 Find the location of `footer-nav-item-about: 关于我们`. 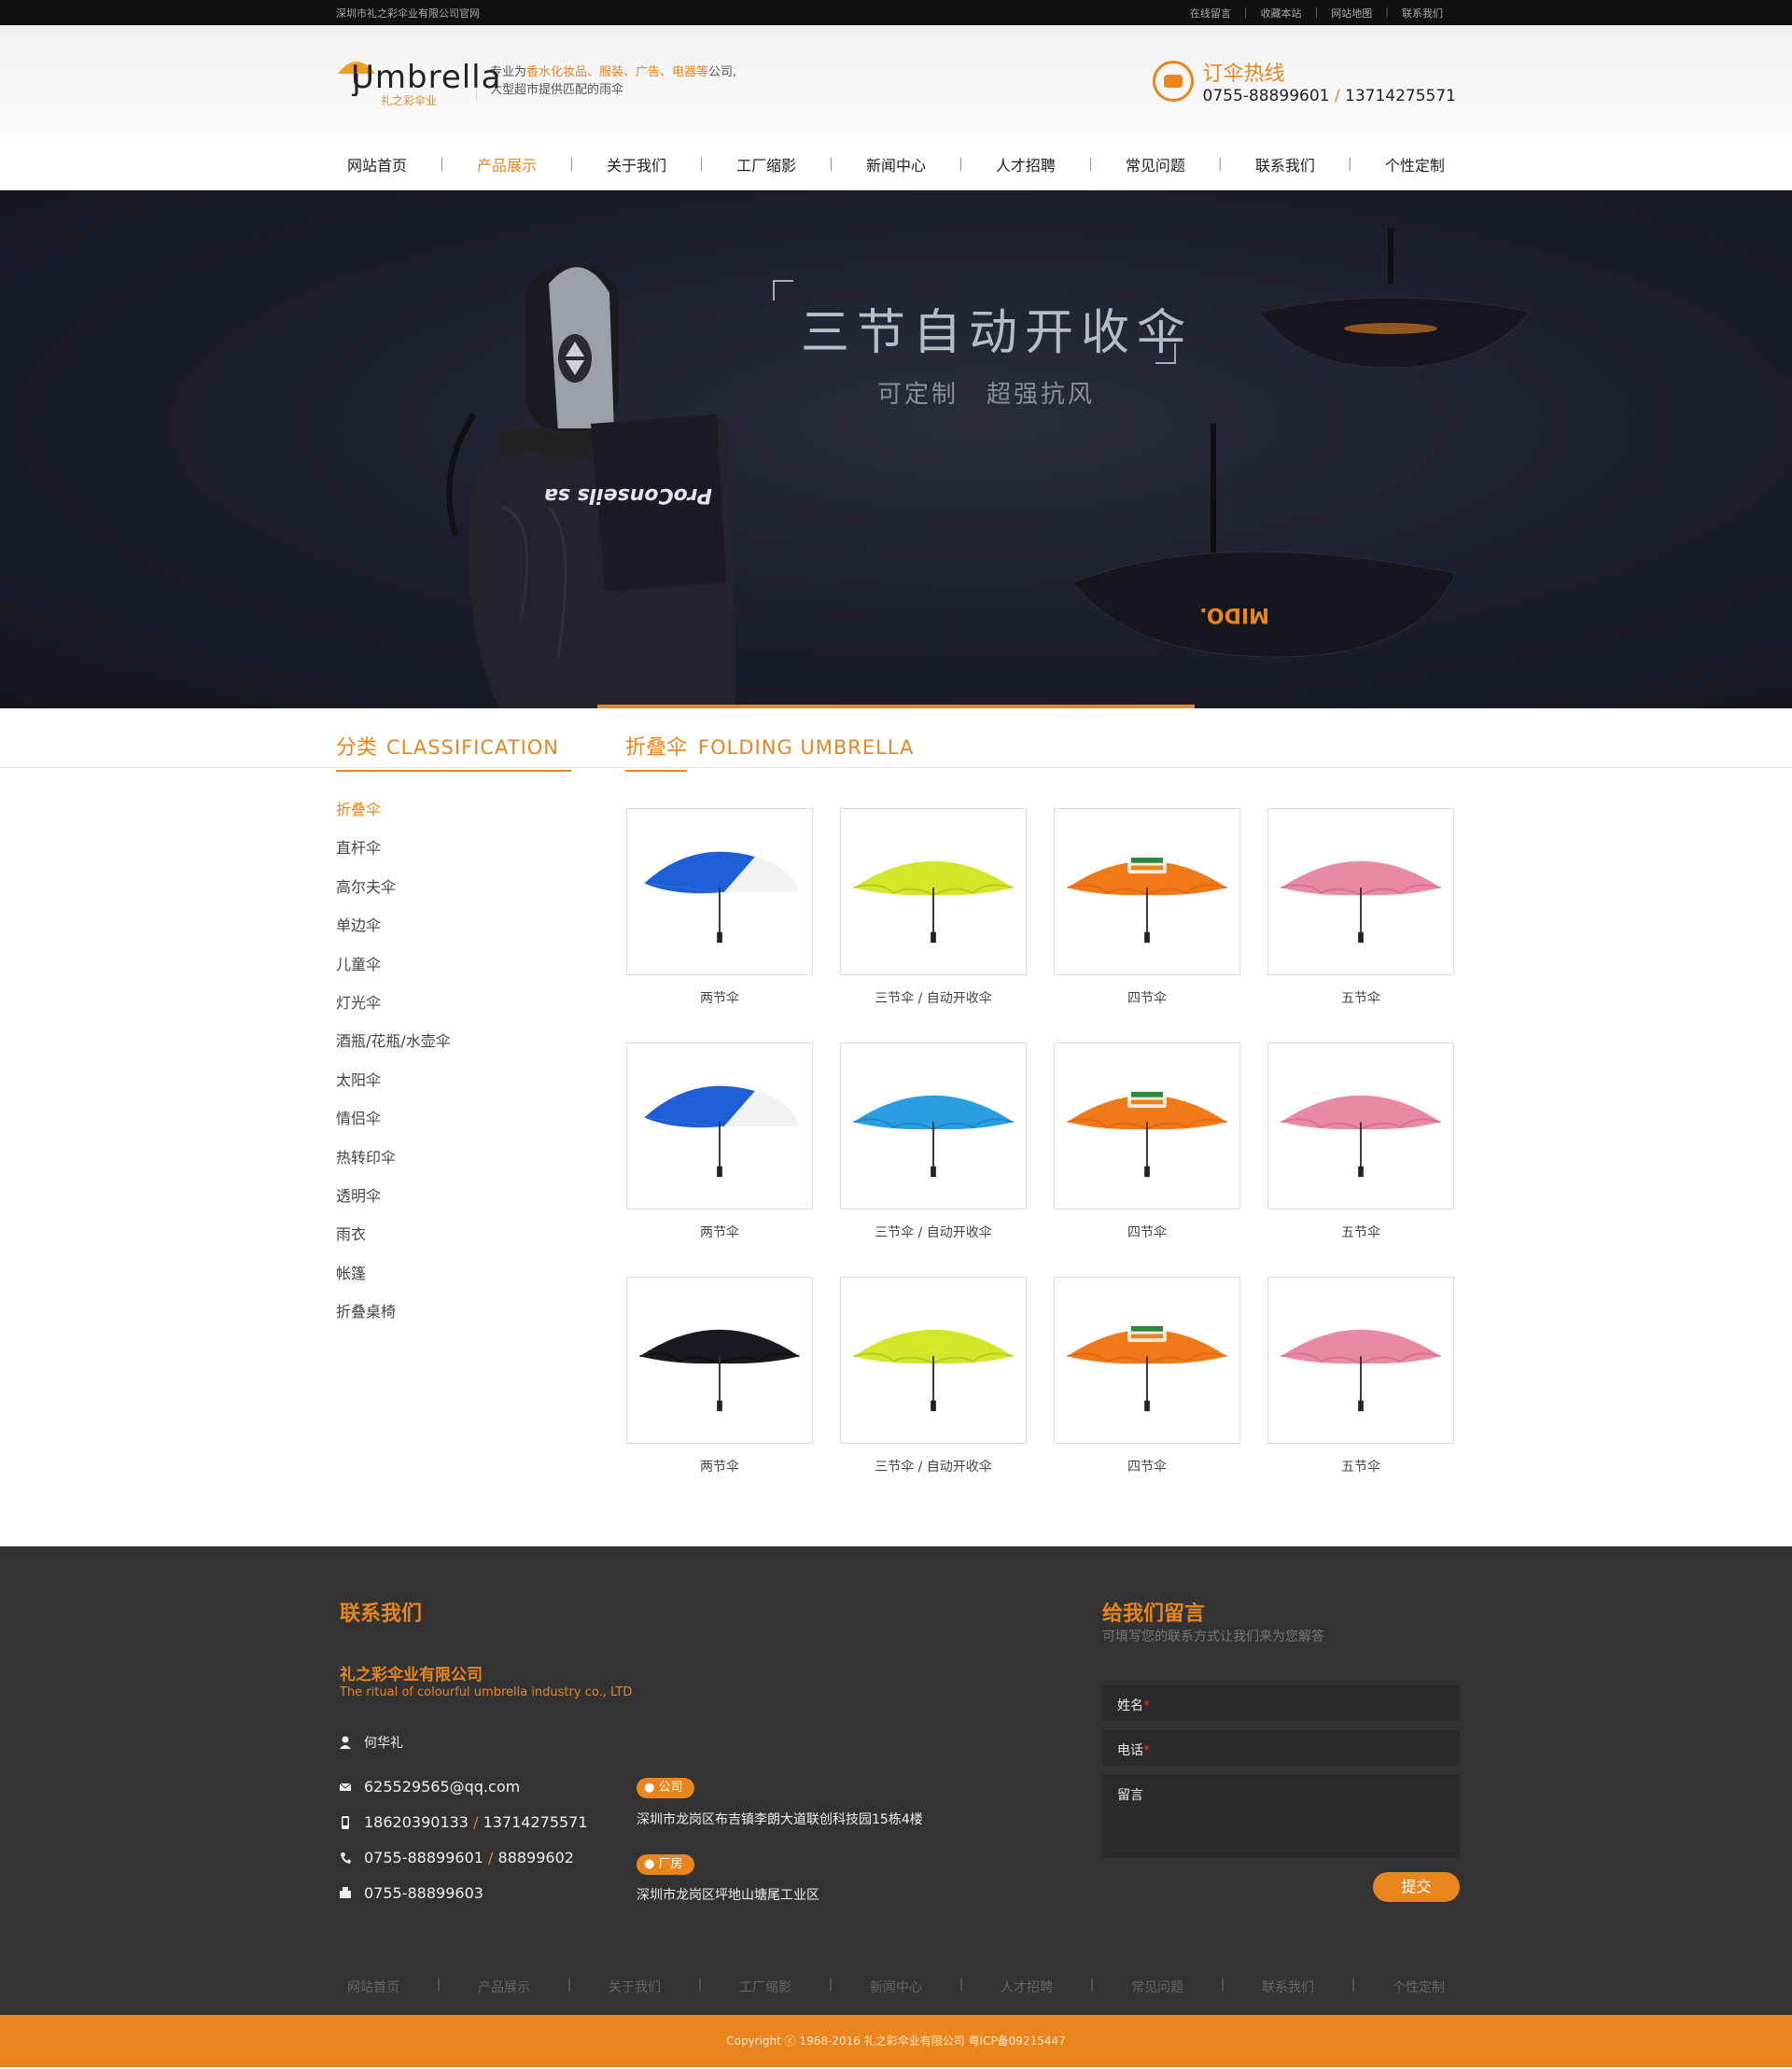

footer-nav-item-about: 关于我们 is located at coordinates (635, 1987).